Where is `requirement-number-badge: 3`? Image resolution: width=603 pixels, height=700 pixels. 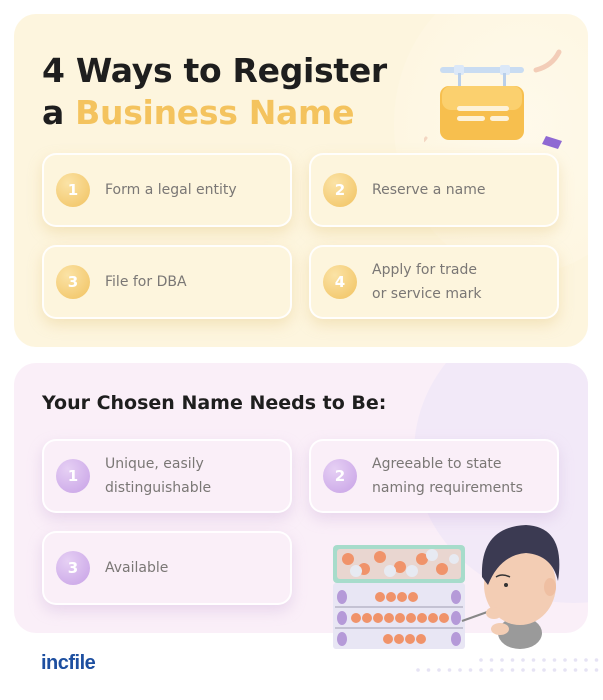 requirement-number-badge: 3 is located at coordinates (73, 568).